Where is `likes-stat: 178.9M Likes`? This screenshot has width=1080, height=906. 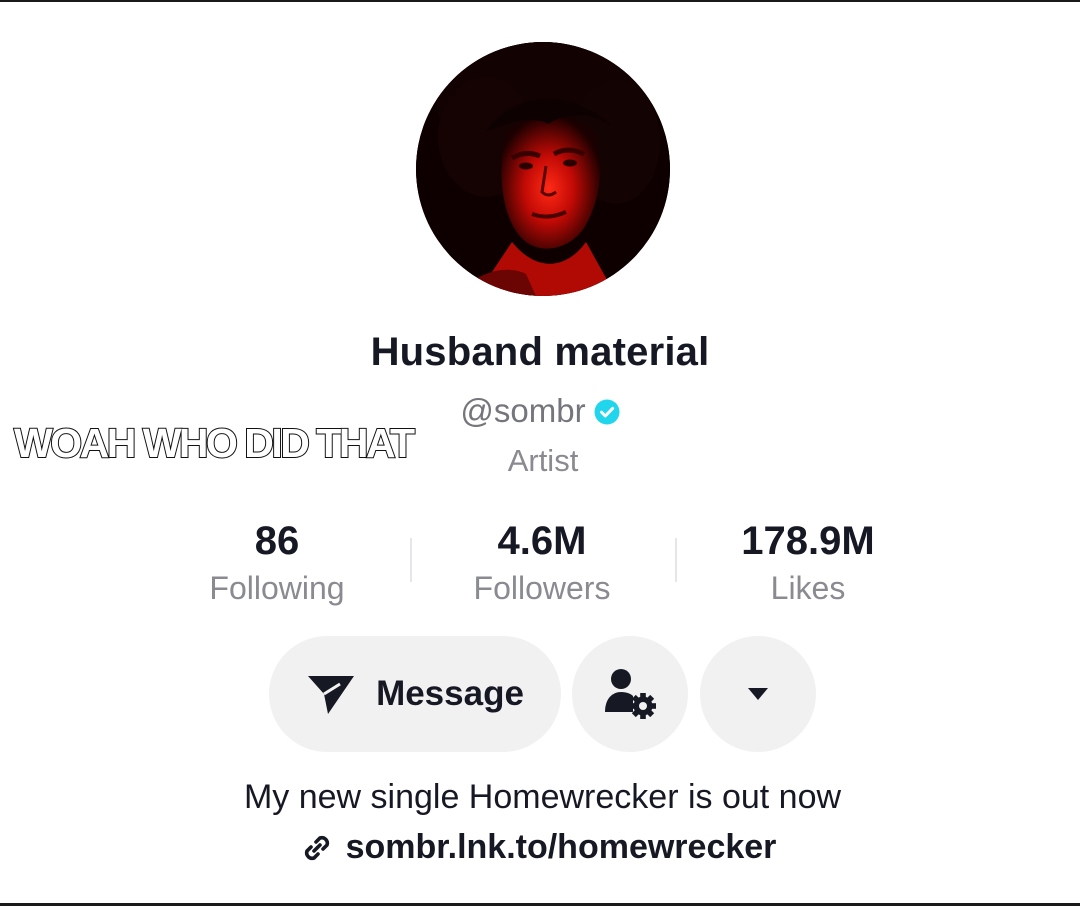
likes-stat: 178.9M Likes is located at coordinates (808, 562).